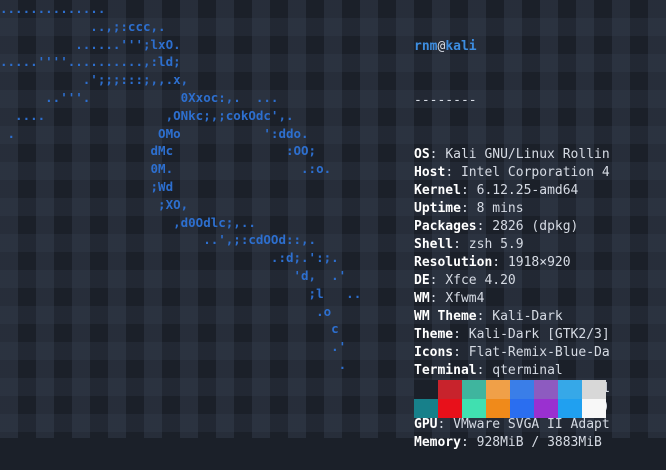 The height and width of the screenshot is (470, 666). Describe the element at coordinates (496, 244) in the screenshot. I see `info-value: zsh 5.9` at that location.